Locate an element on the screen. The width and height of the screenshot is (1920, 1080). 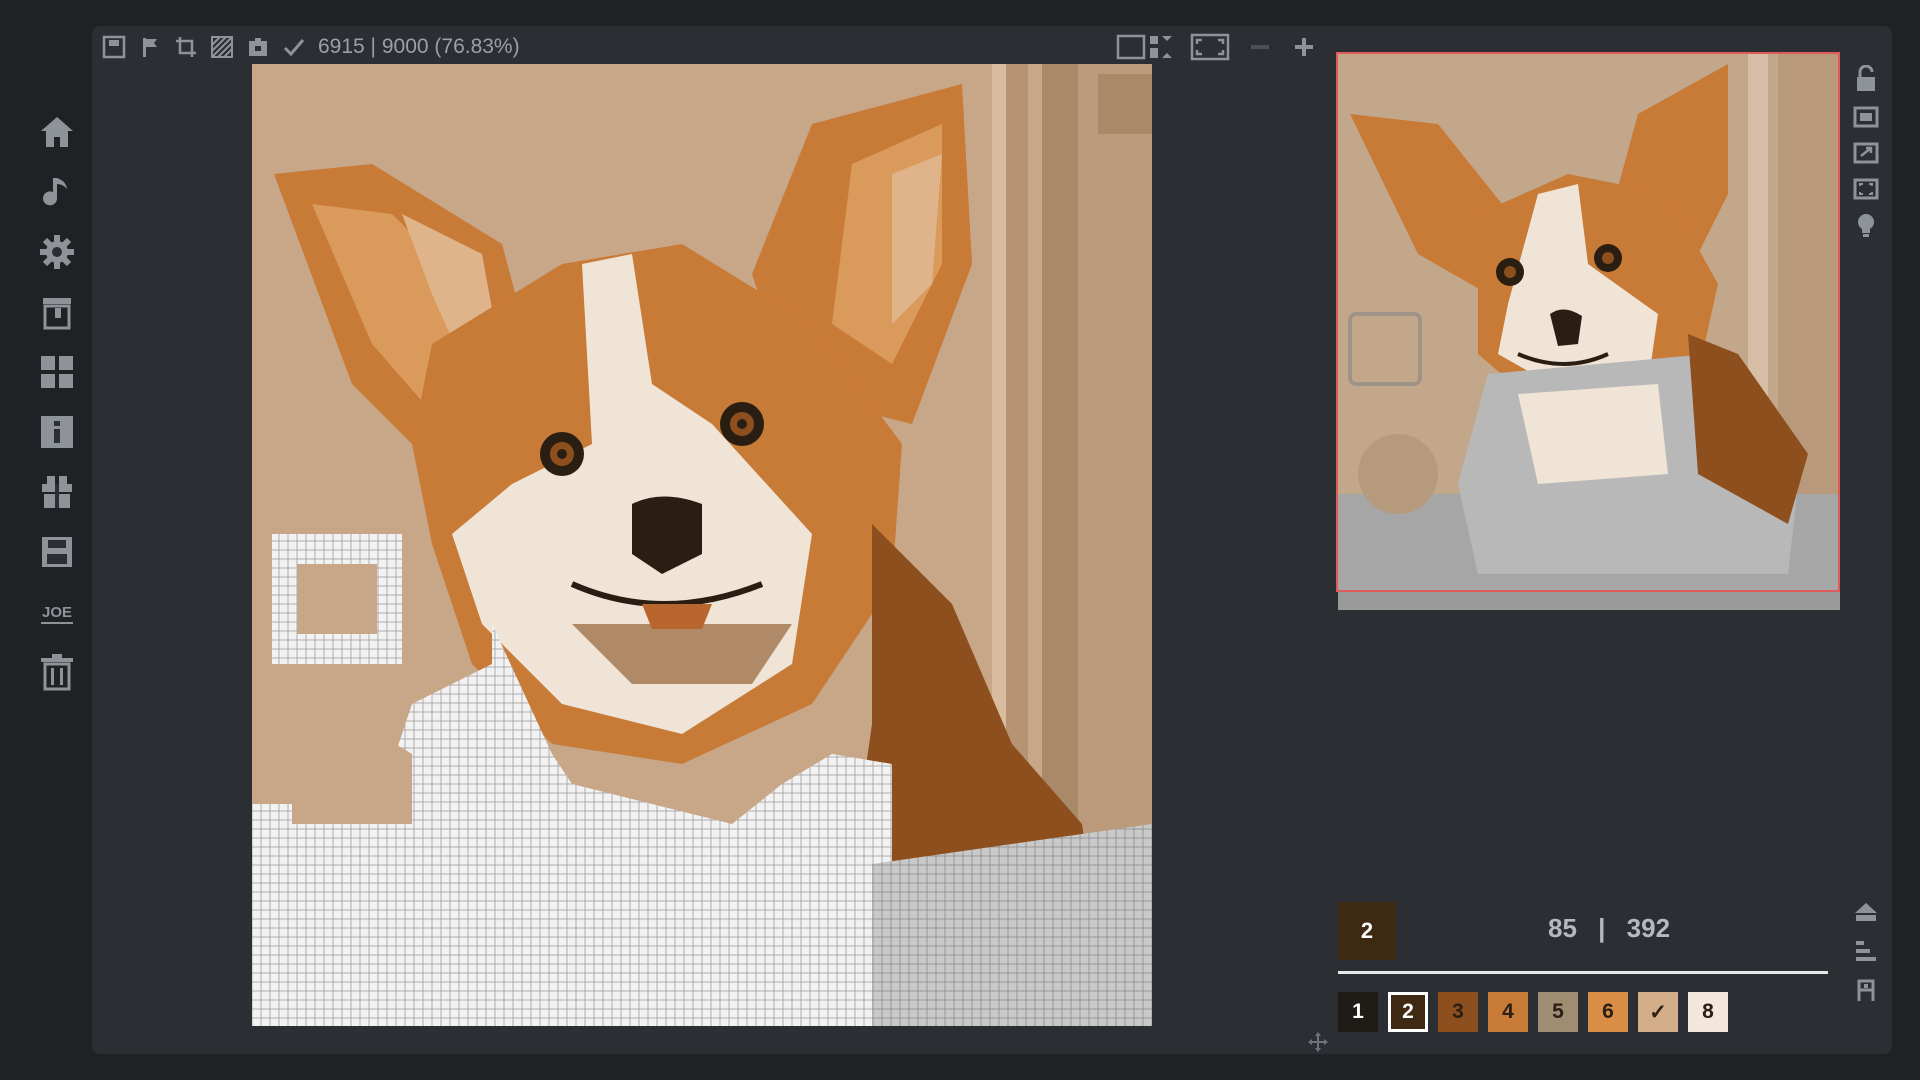
puzzle-icon is located at coordinates (258, 47).